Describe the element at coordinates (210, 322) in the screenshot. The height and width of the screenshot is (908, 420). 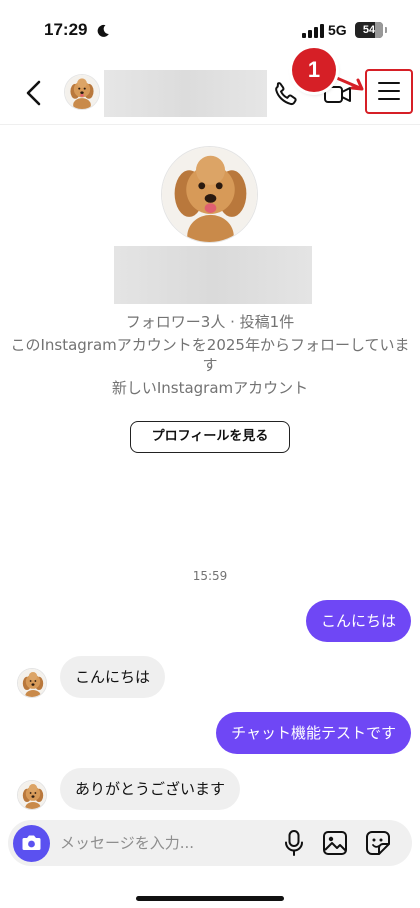
I see `followers-count: フォロワー3人 · 投稿1件` at that location.